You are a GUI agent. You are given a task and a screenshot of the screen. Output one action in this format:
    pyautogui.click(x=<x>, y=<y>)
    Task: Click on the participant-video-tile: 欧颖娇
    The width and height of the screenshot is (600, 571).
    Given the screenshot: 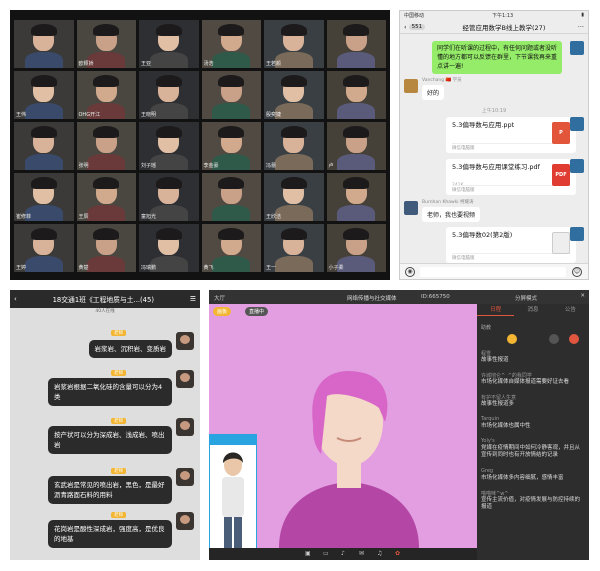 What is the action you would take?
    pyautogui.click(x=106, y=44)
    